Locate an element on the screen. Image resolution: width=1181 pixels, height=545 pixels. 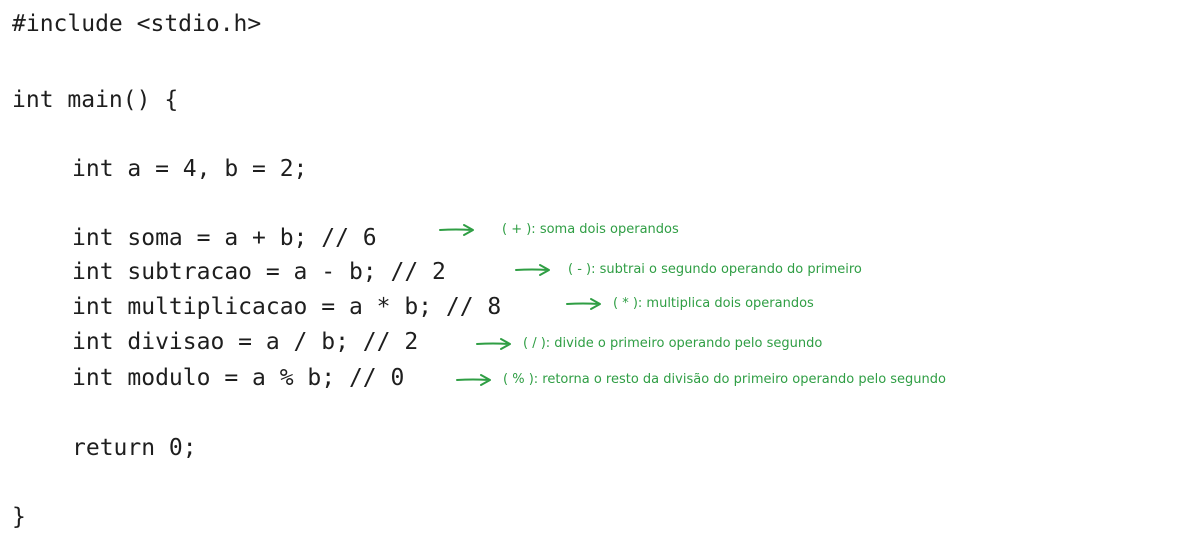
multiplicacao-annotation: ( * ): multiplica dois operandos is located at coordinates (689, 304).